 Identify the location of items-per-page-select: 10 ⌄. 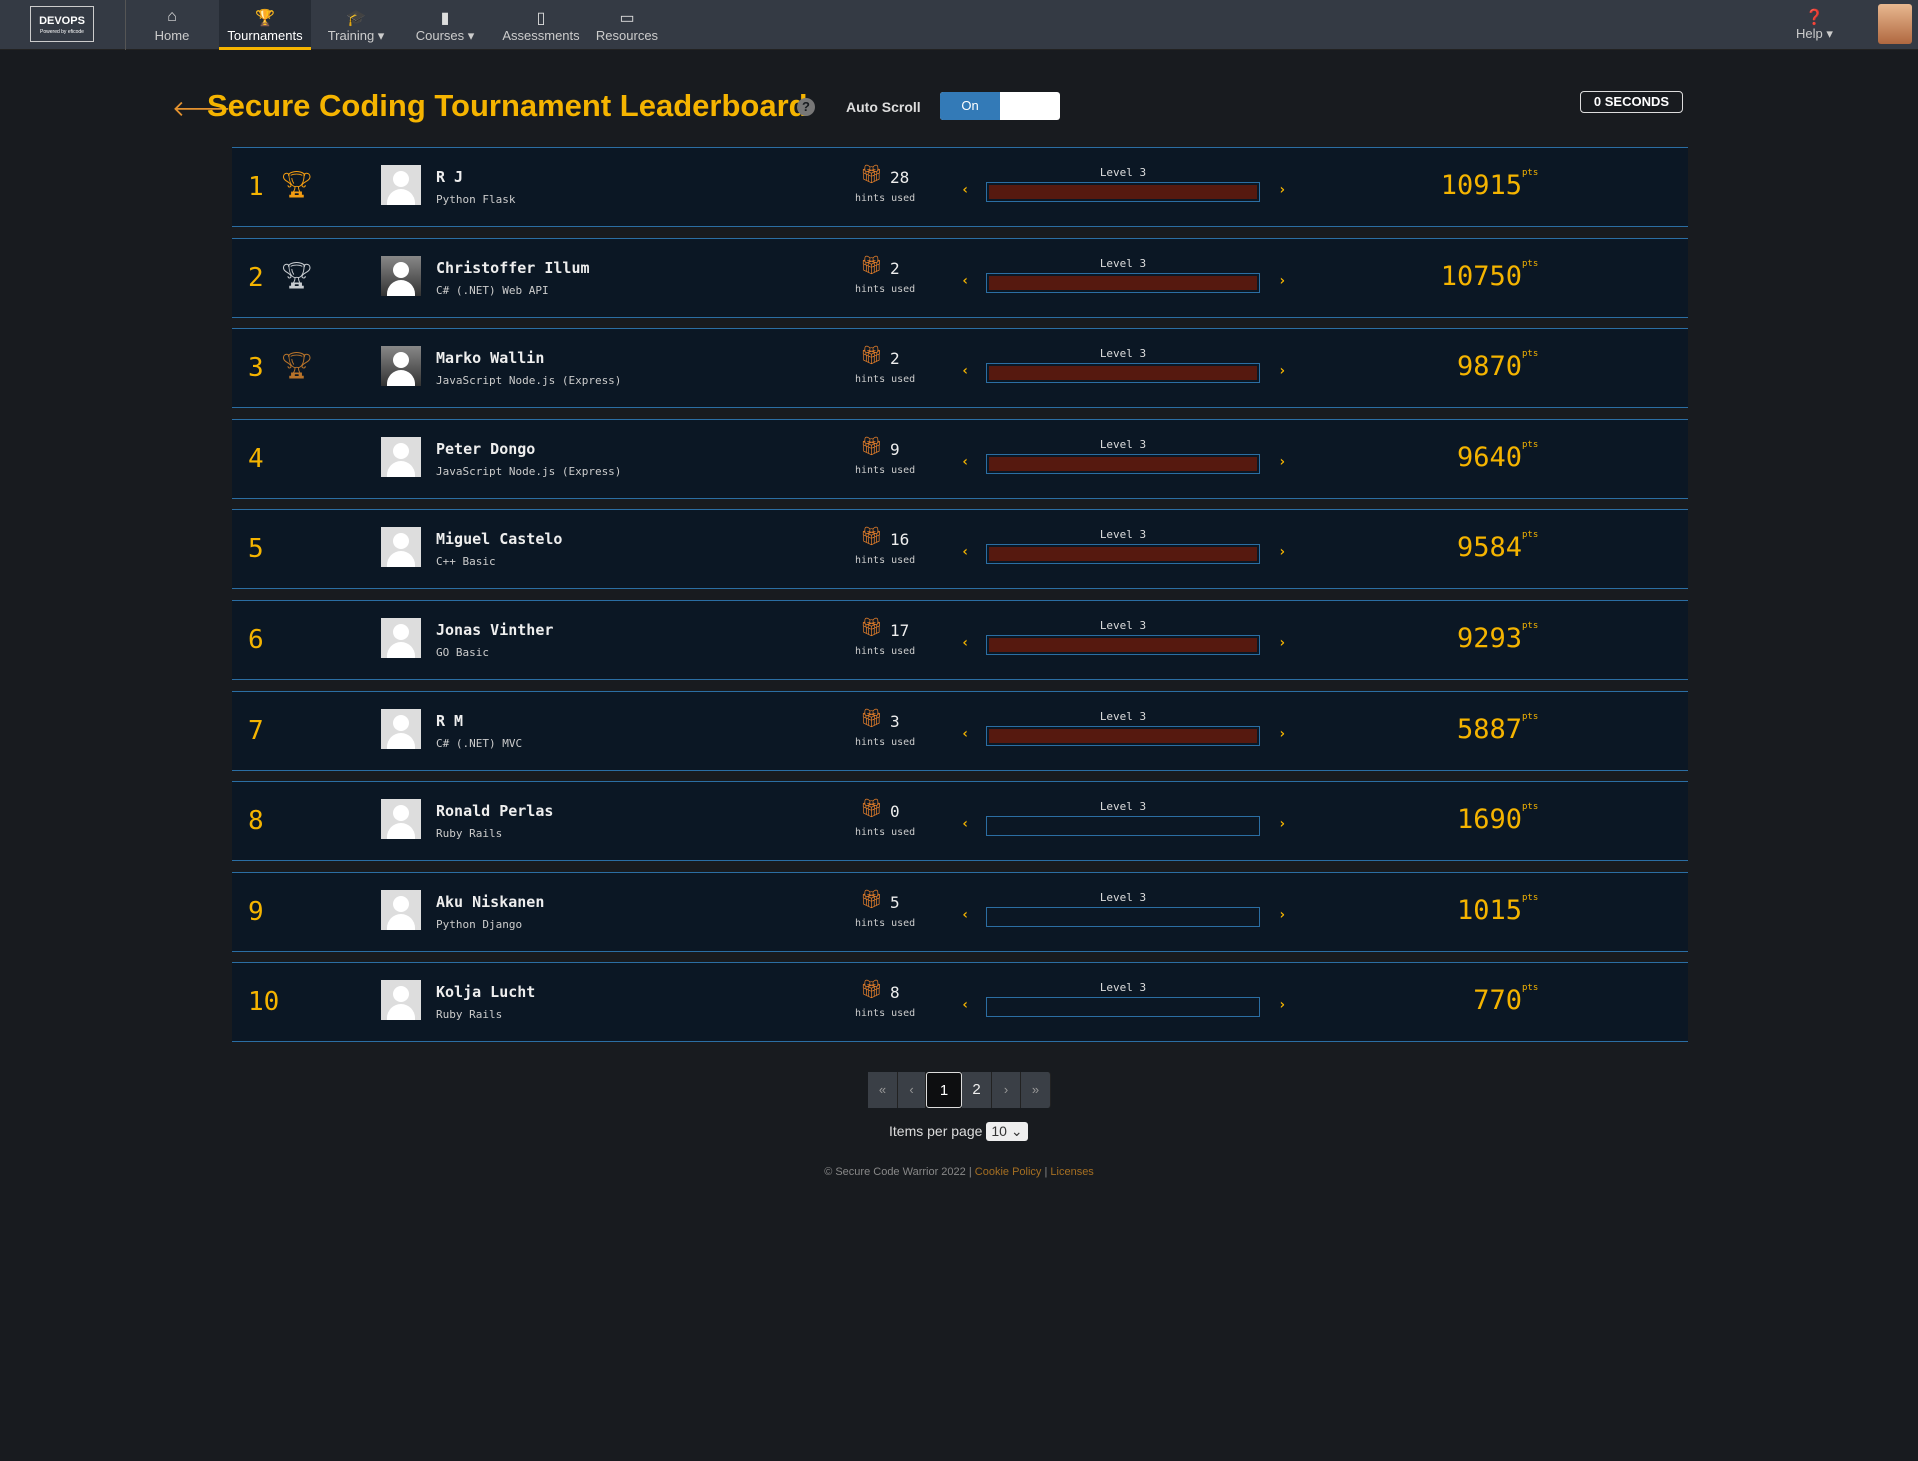
(1007, 1131).